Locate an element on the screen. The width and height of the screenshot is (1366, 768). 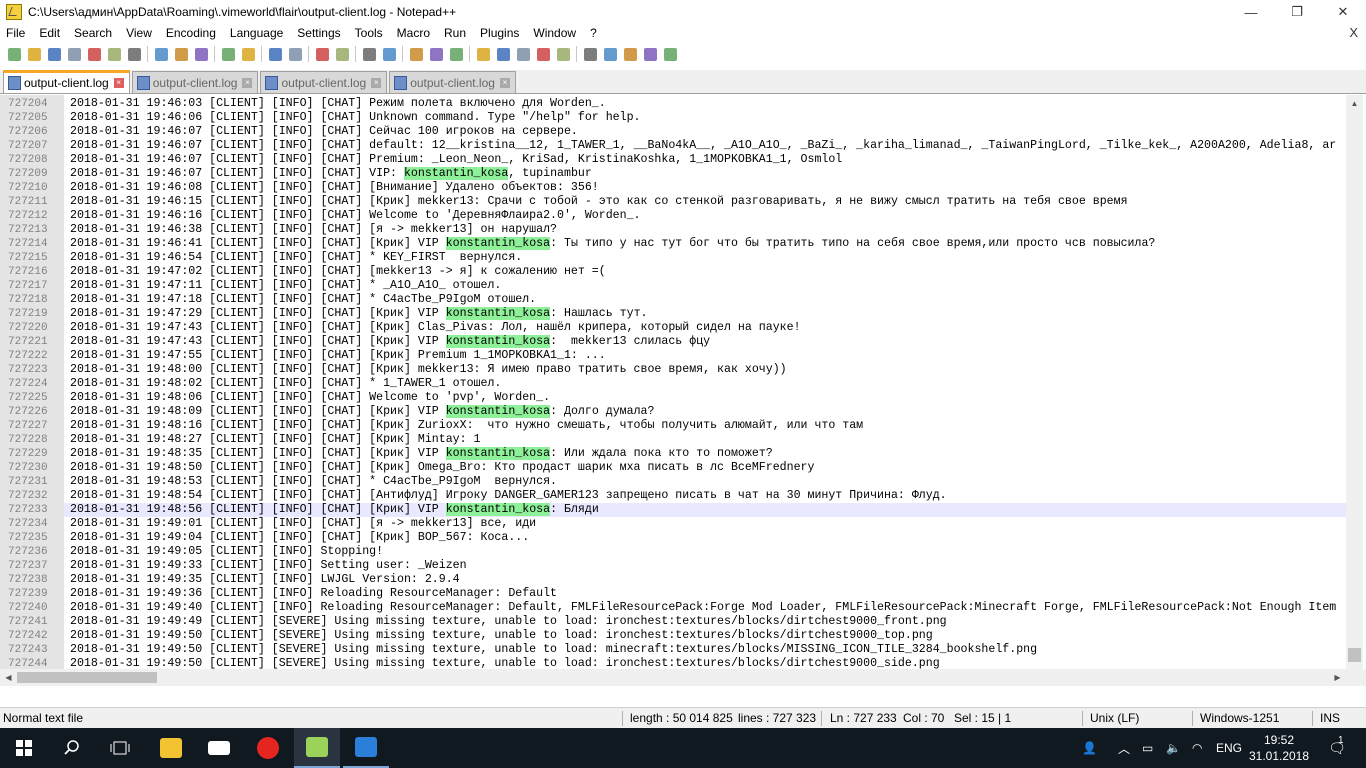
close-button: ✕ is located at coordinates (1343, 12).